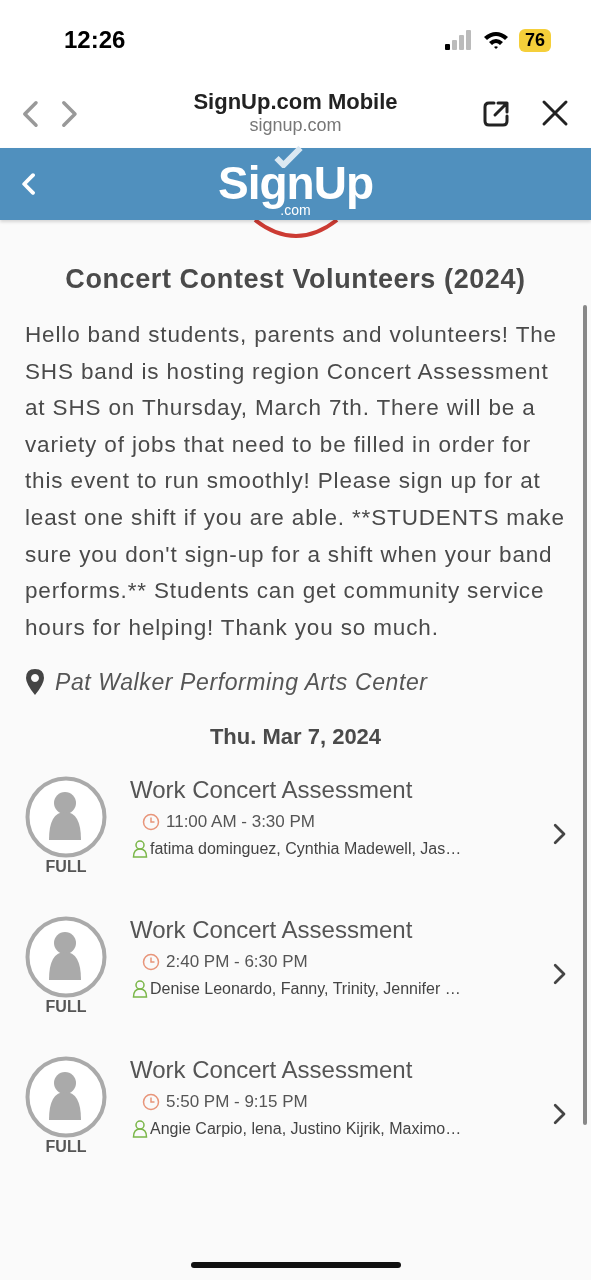 This screenshot has width=591, height=1280. I want to click on signup-title: Concert Contest Volunteers (2024), so click(295, 279).